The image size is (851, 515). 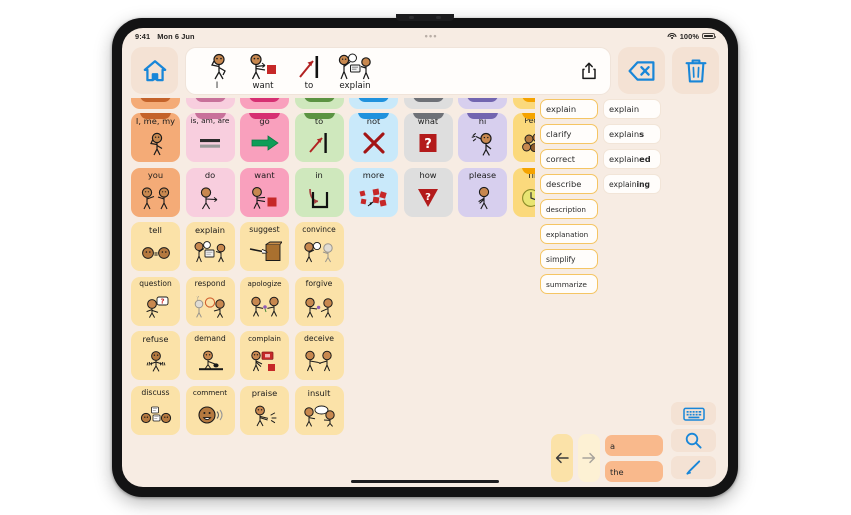 What do you see at coordinates (154, 70) in the screenshot?
I see `home-button` at bounding box center [154, 70].